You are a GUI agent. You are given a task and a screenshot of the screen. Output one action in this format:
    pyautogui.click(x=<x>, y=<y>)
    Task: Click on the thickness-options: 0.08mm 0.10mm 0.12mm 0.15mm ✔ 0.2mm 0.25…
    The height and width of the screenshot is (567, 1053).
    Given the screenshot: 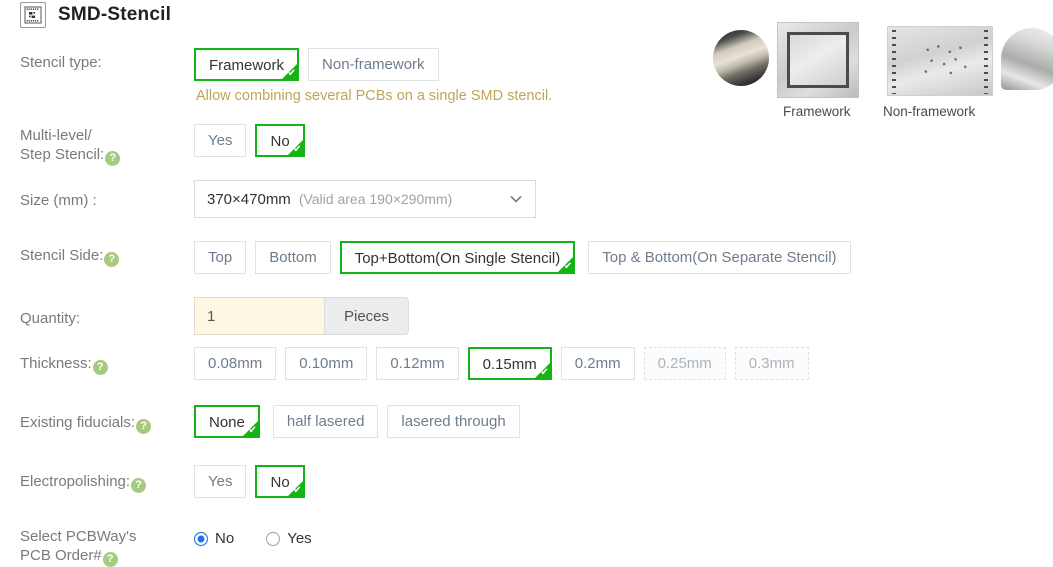 What is the action you would take?
    pyautogui.click(x=506, y=363)
    